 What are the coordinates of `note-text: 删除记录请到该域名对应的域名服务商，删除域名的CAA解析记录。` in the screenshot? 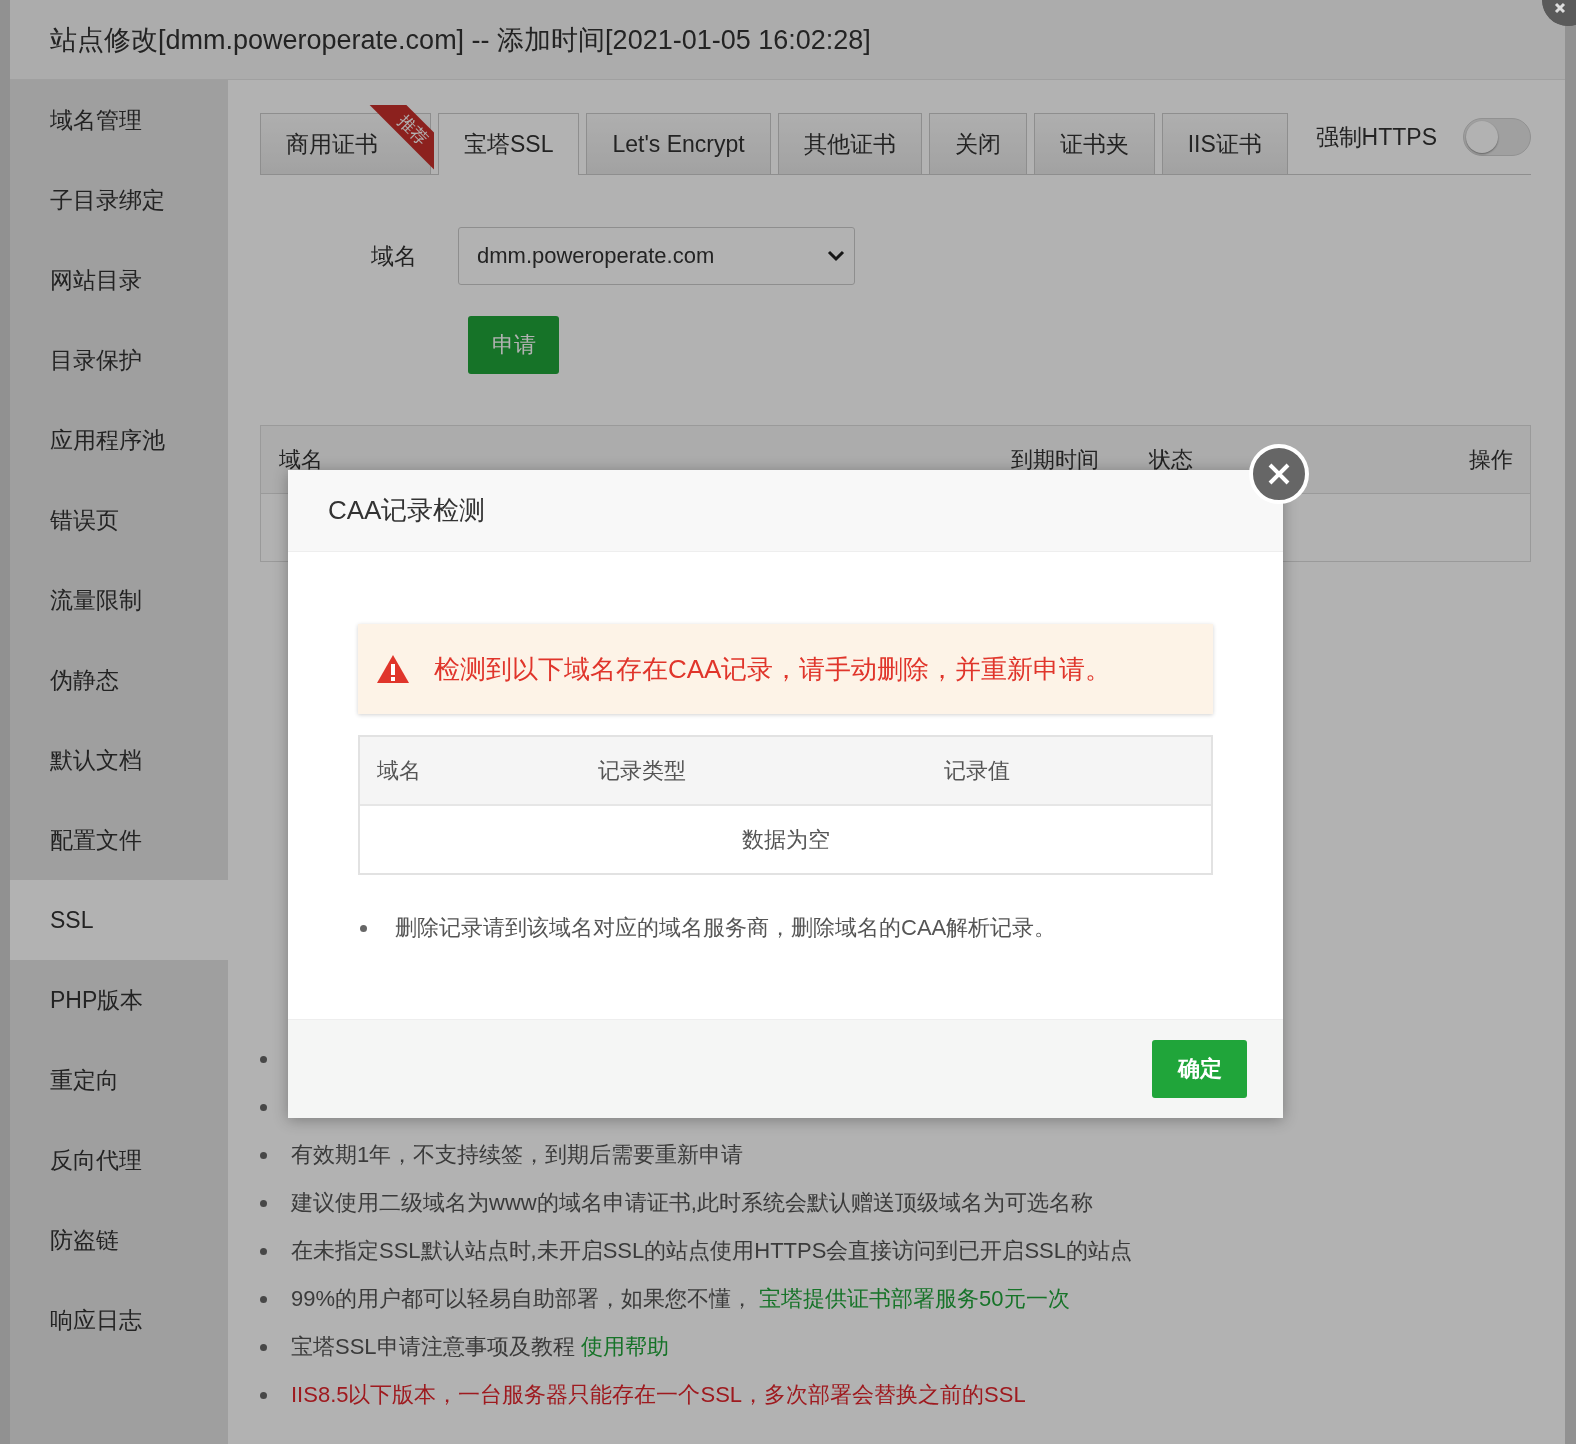 It's located at (726, 928).